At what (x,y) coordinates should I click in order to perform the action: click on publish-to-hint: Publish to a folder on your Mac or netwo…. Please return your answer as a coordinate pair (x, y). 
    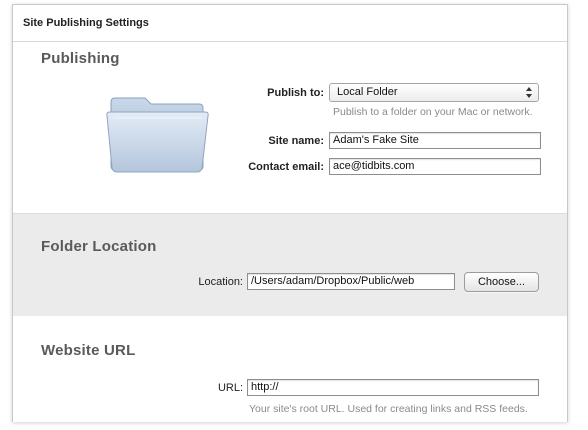
    Looking at the image, I should click on (433, 112).